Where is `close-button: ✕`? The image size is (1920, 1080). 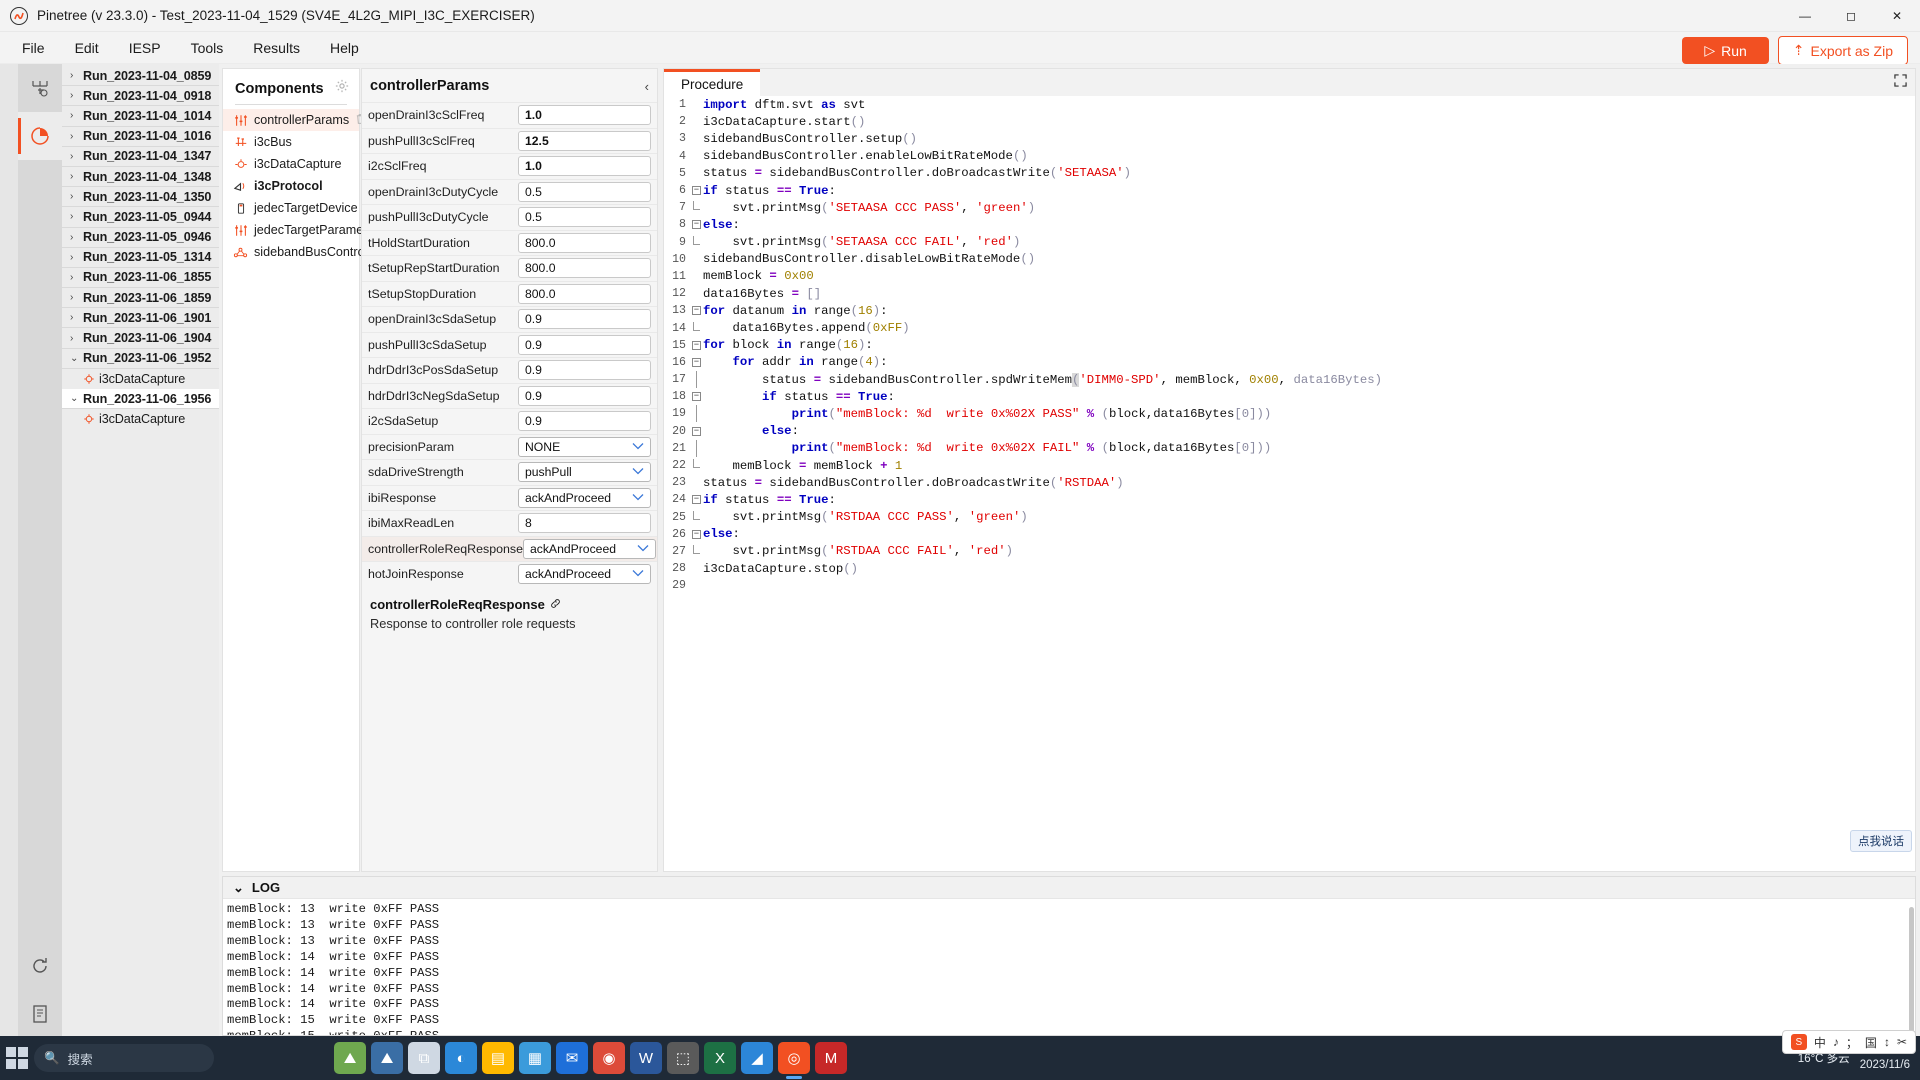 close-button: ✕ is located at coordinates (1897, 16).